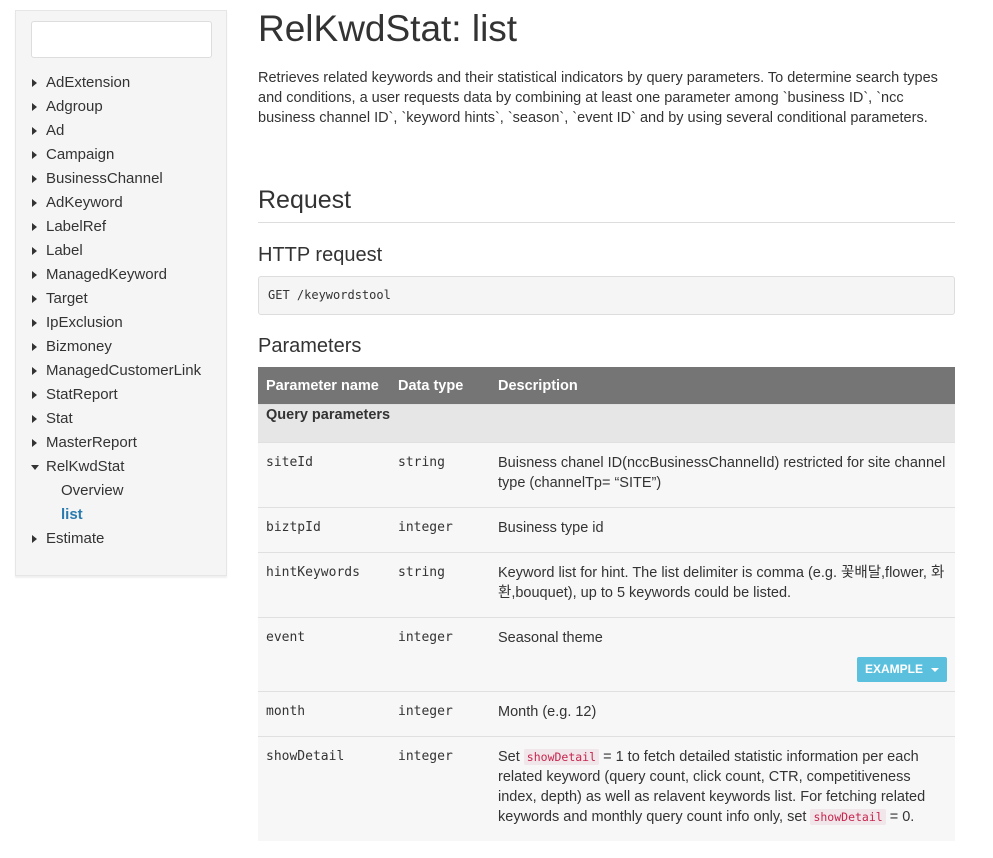  Describe the element at coordinates (88, 82) in the screenshot. I see `sidebar-item-label: AdExtension` at that location.